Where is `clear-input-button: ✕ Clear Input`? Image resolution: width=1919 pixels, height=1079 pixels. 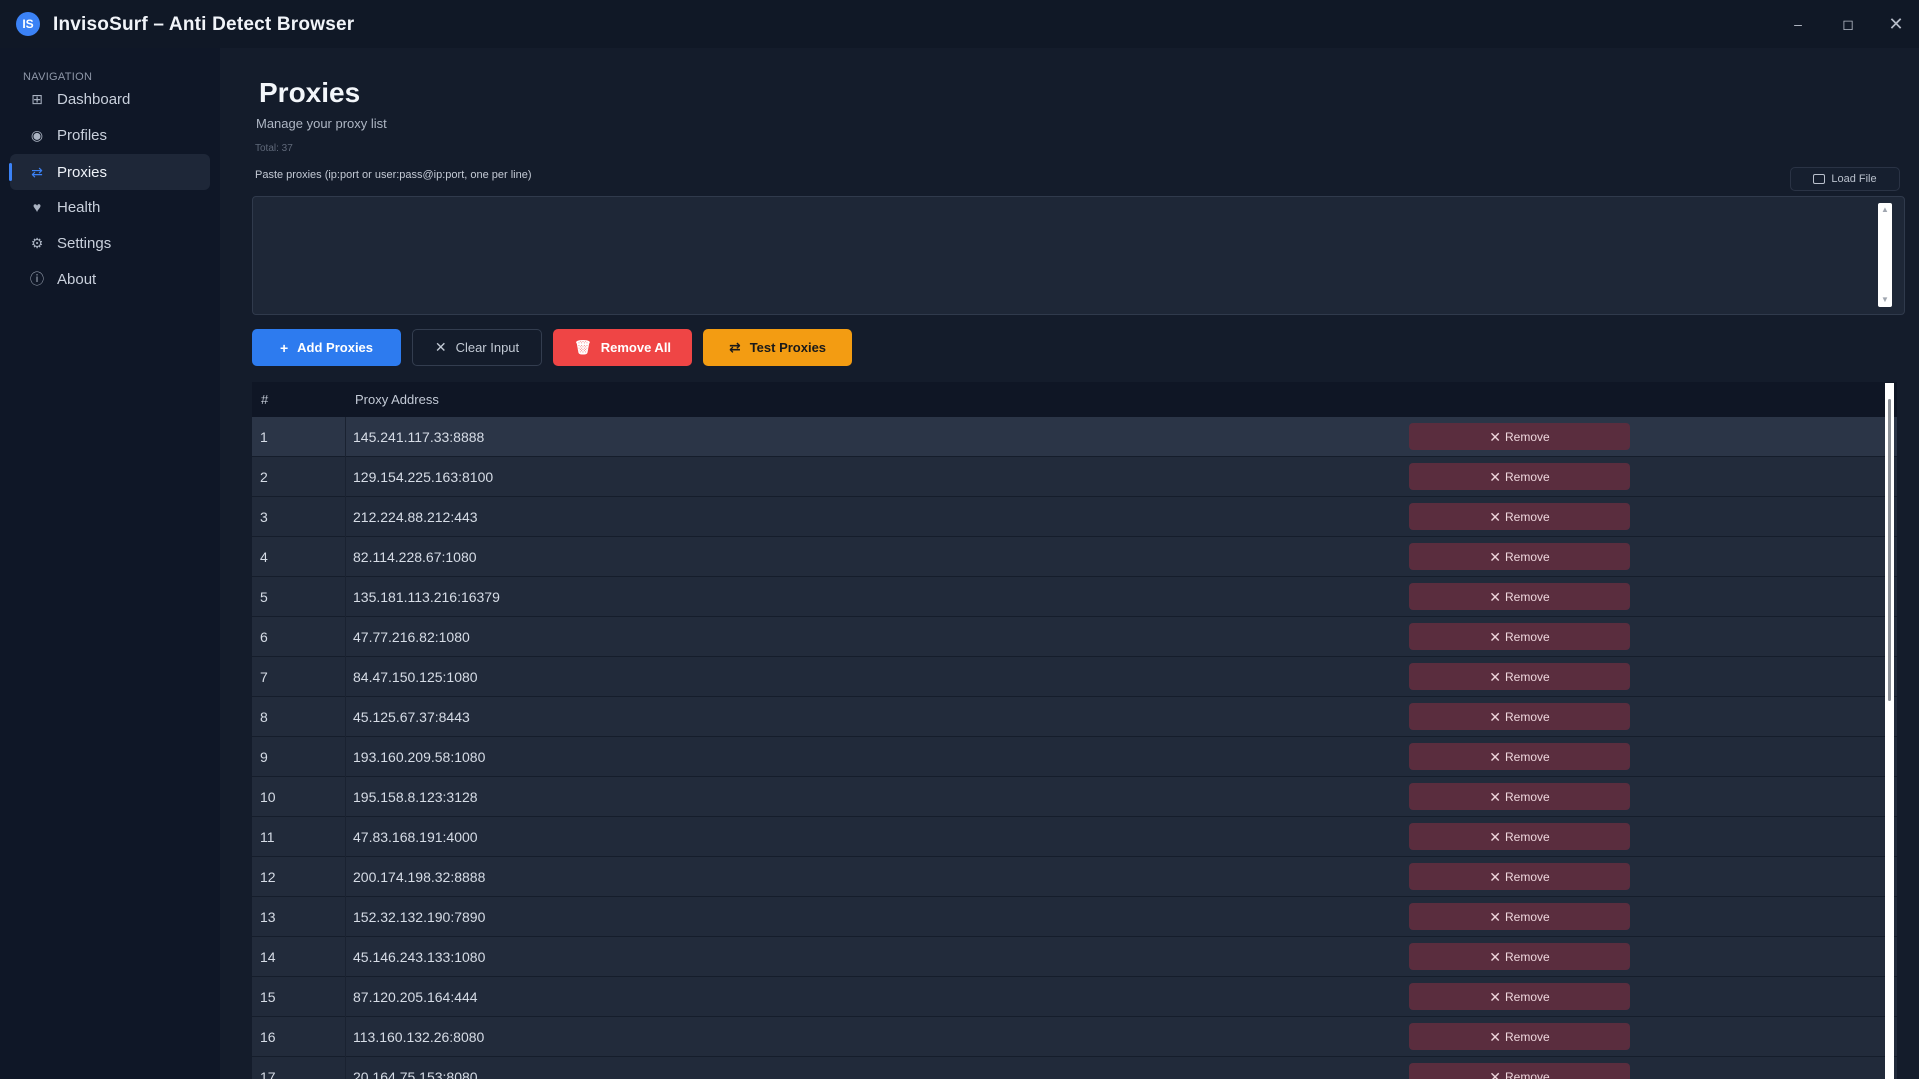
clear-input-button: ✕ Clear Input is located at coordinates (477, 347).